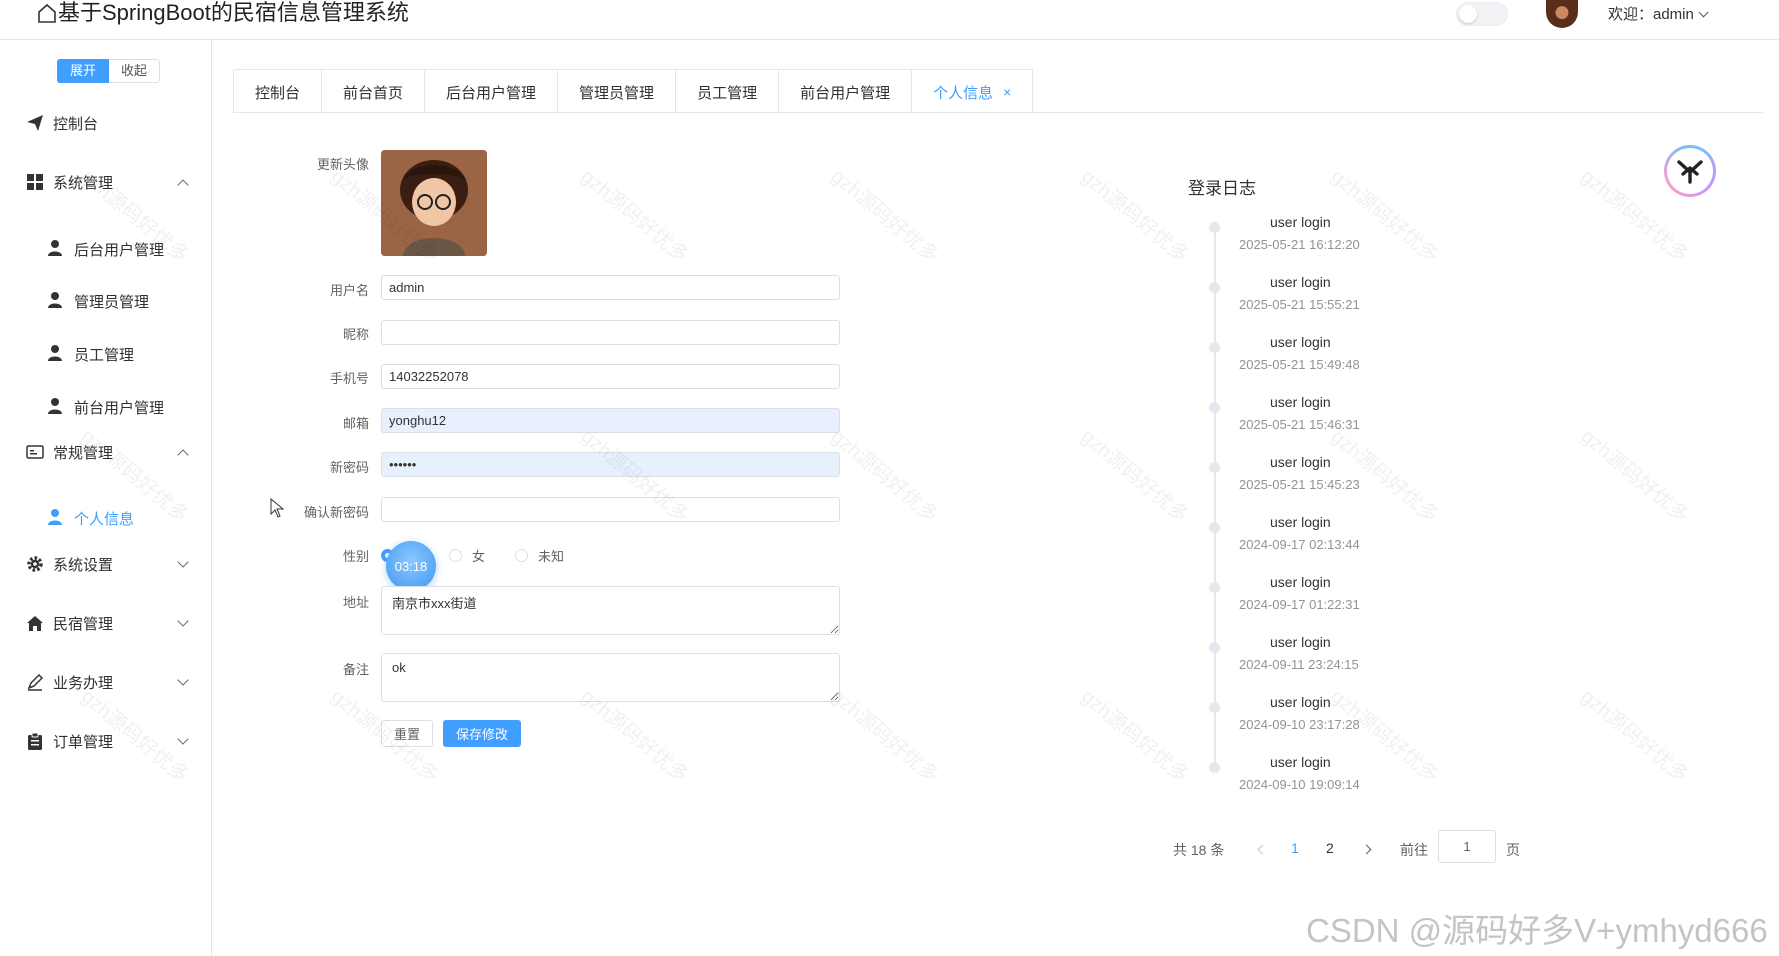  I want to click on chevron-right-icon, so click(1366, 849).